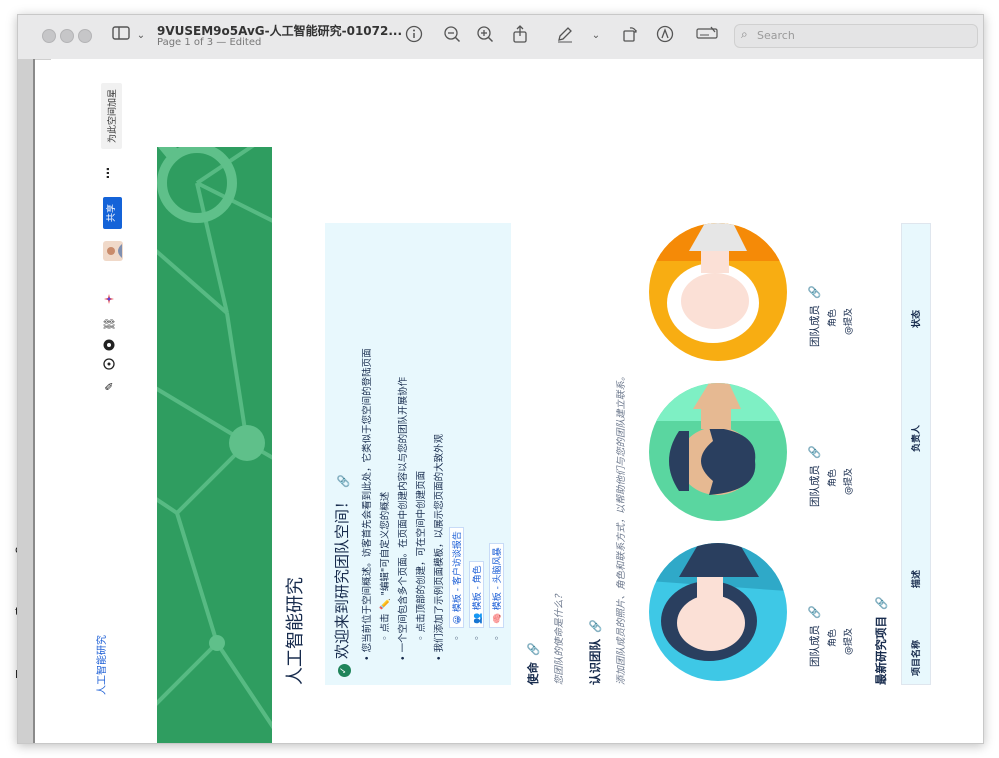 This screenshot has width=999, height=758. Describe the element at coordinates (108, 173) in the screenshot. I see `more-options-icon: ⋯` at that location.